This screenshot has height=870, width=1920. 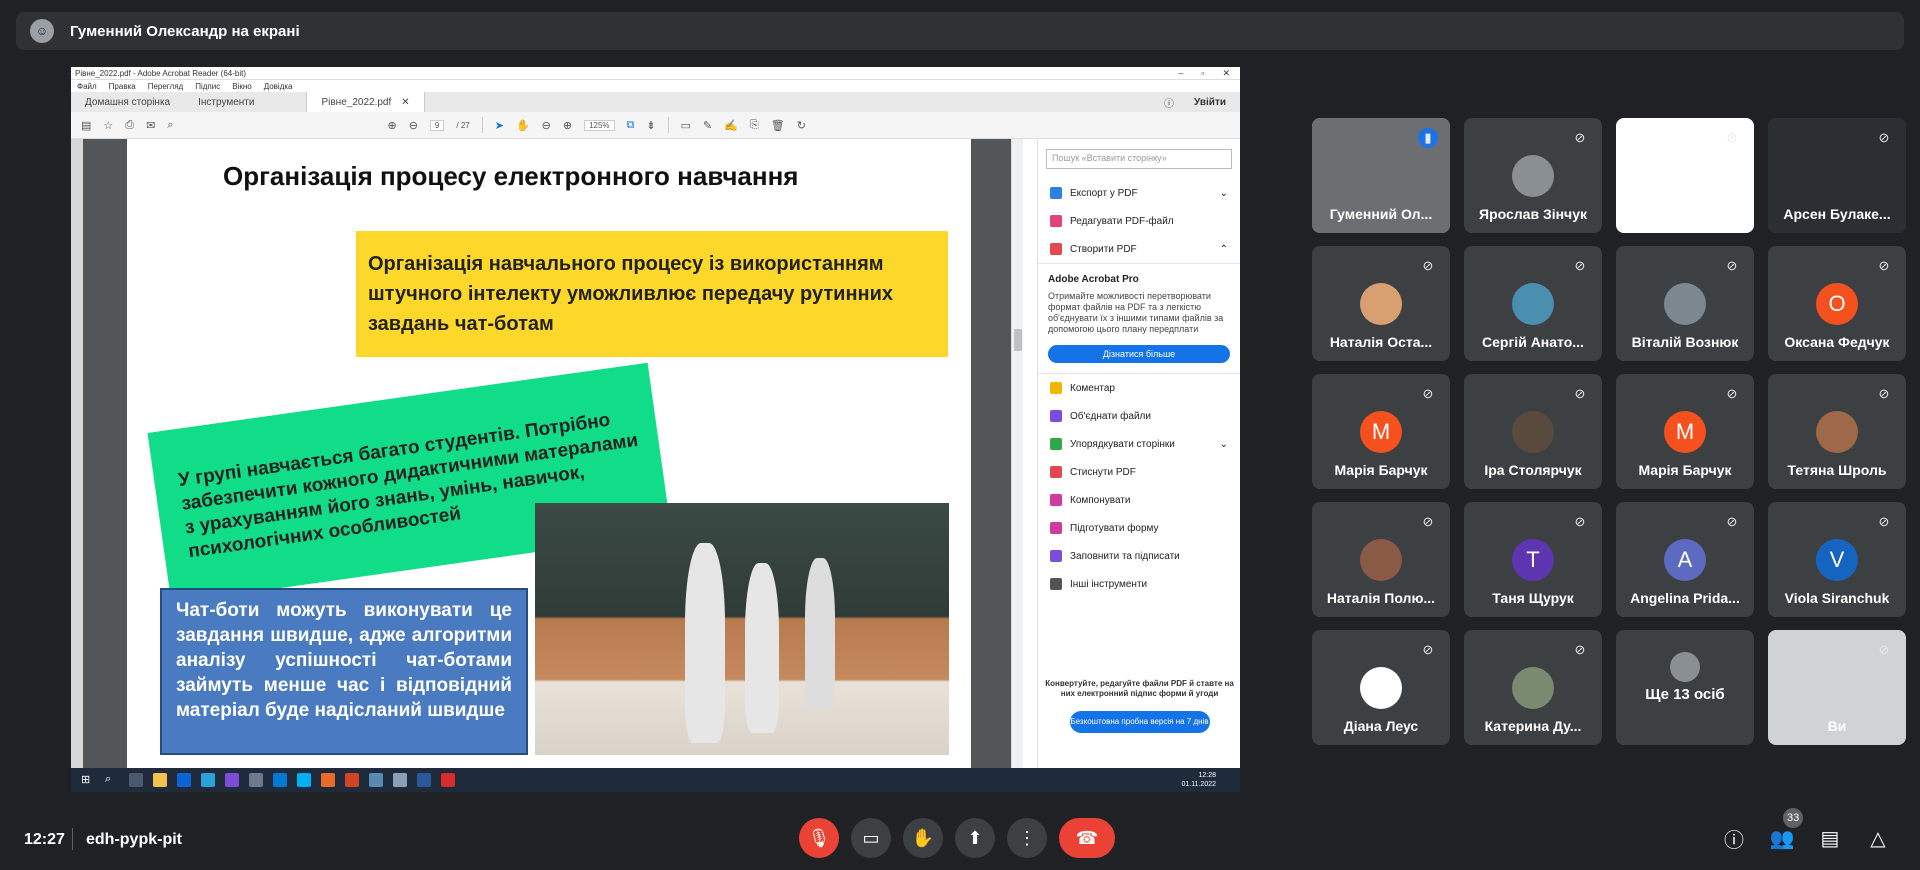 What do you see at coordinates (1226, 73) in the screenshot?
I see `close-icon: ✕` at bounding box center [1226, 73].